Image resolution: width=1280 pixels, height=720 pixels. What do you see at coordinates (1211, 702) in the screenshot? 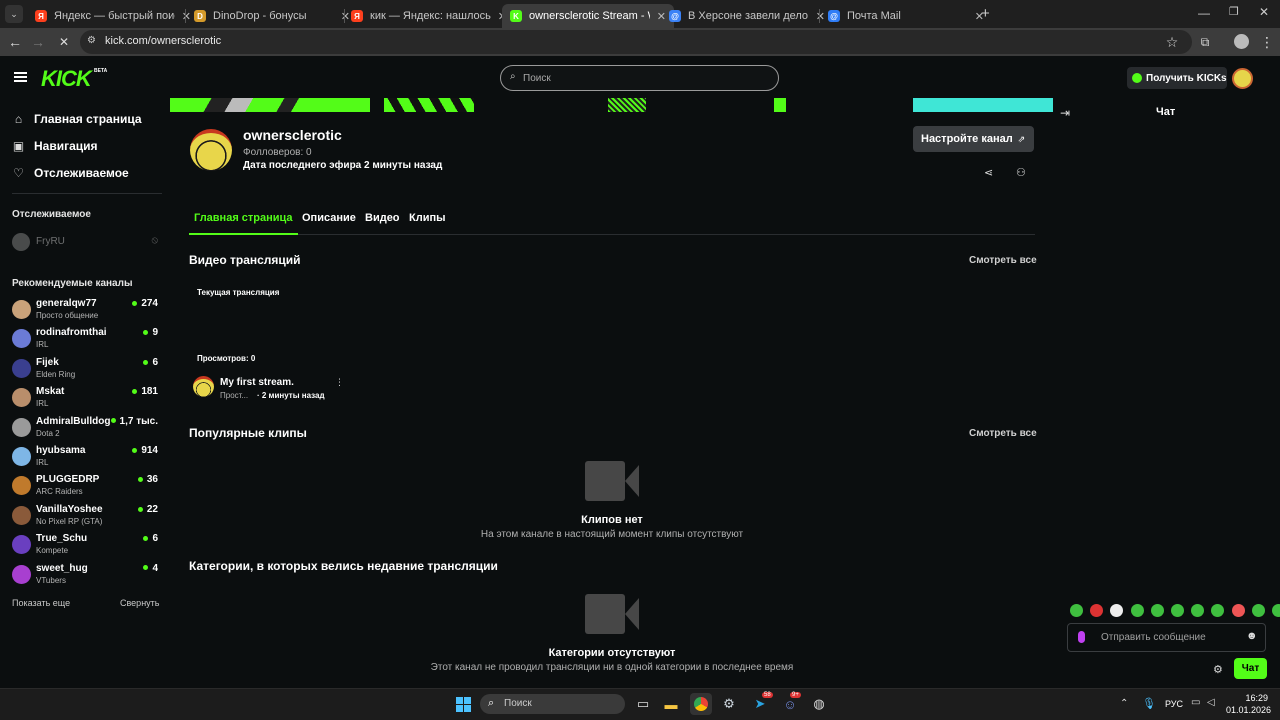
I see `volume-icon: ◁` at bounding box center [1211, 702].